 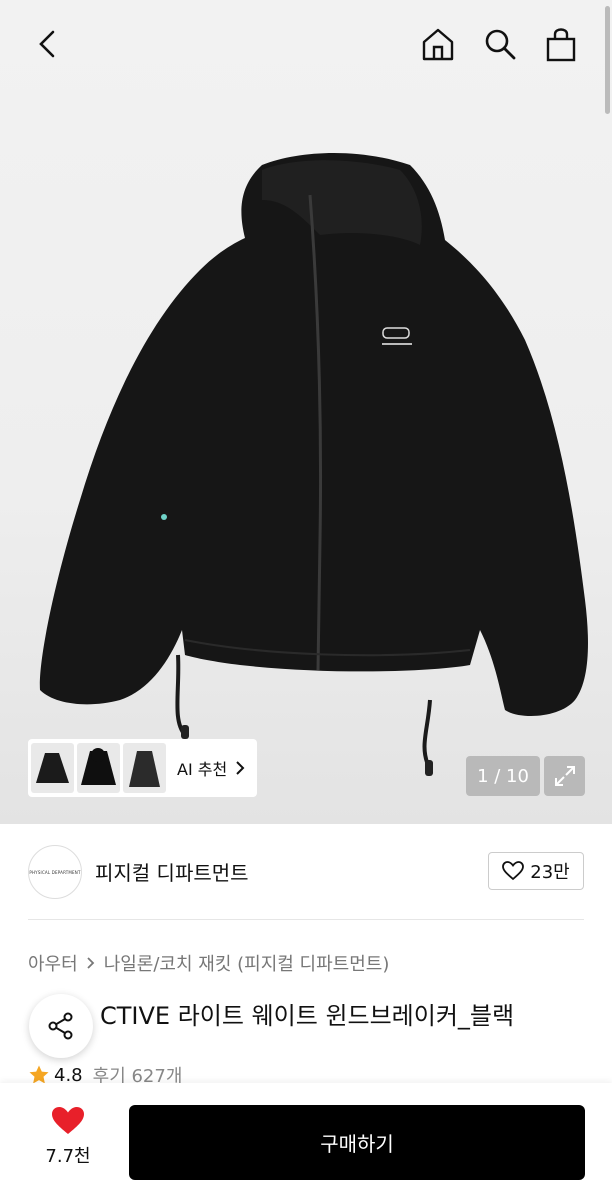 I want to click on expand-button, so click(x=564, y=776).